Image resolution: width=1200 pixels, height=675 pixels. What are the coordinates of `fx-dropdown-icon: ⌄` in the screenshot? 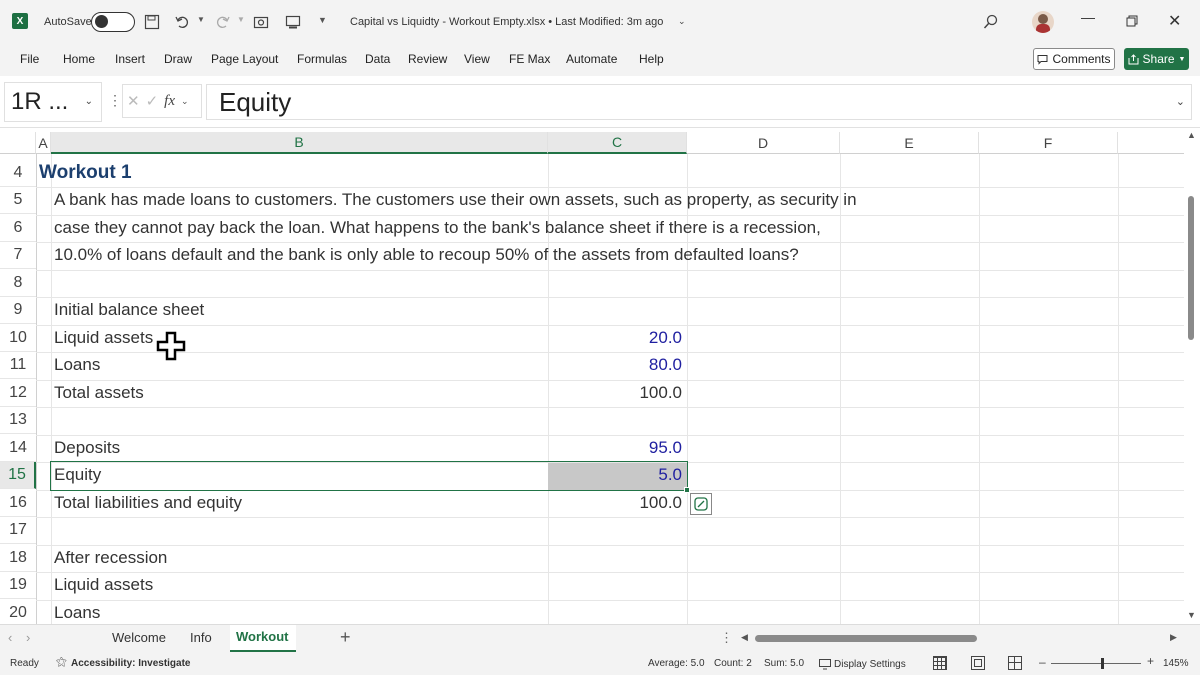 It's located at (185, 101).